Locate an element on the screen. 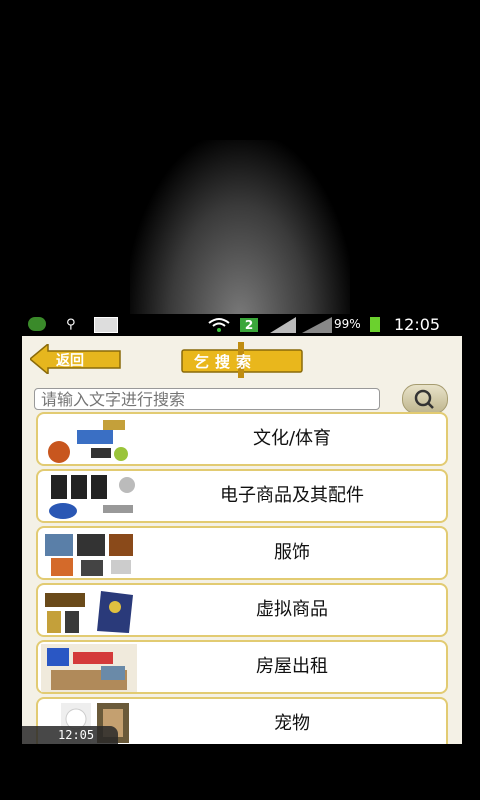 The image size is (480, 800). signal-icon is located at coordinates (283, 326).